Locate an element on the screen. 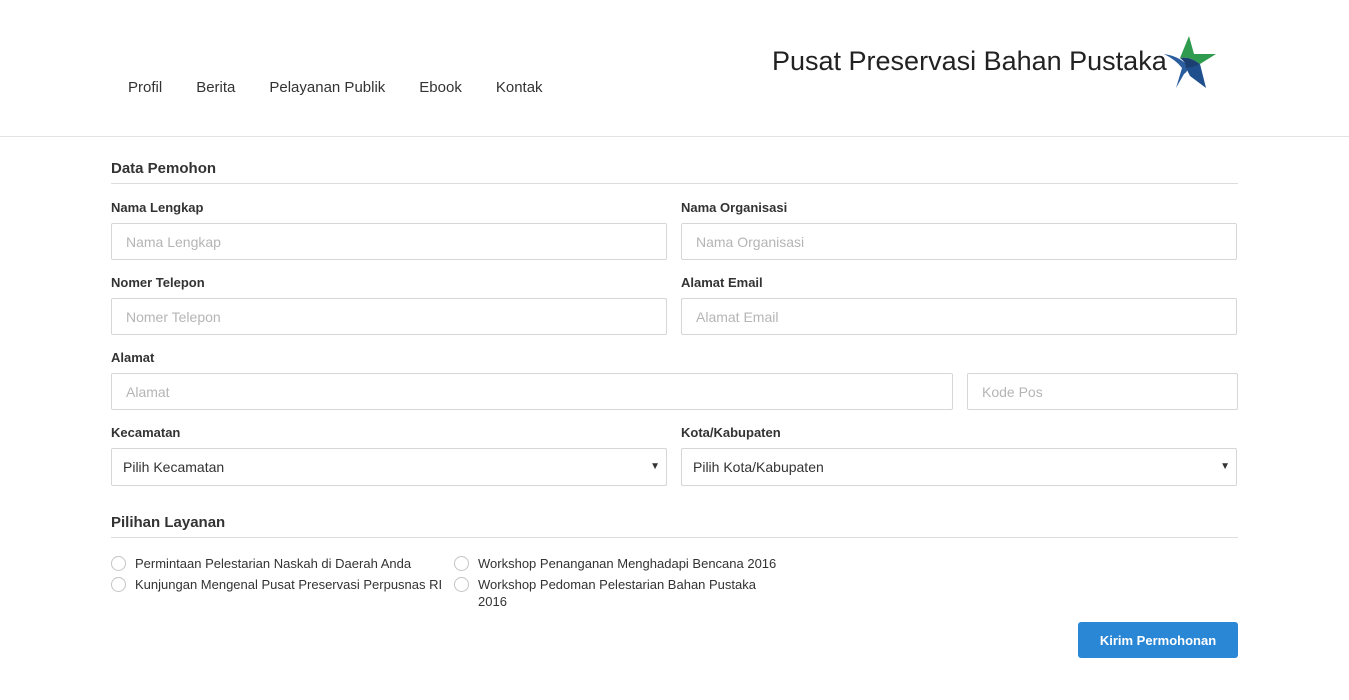 The image size is (1349, 700). nav-item-profil: Profil is located at coordinates (145, 88).